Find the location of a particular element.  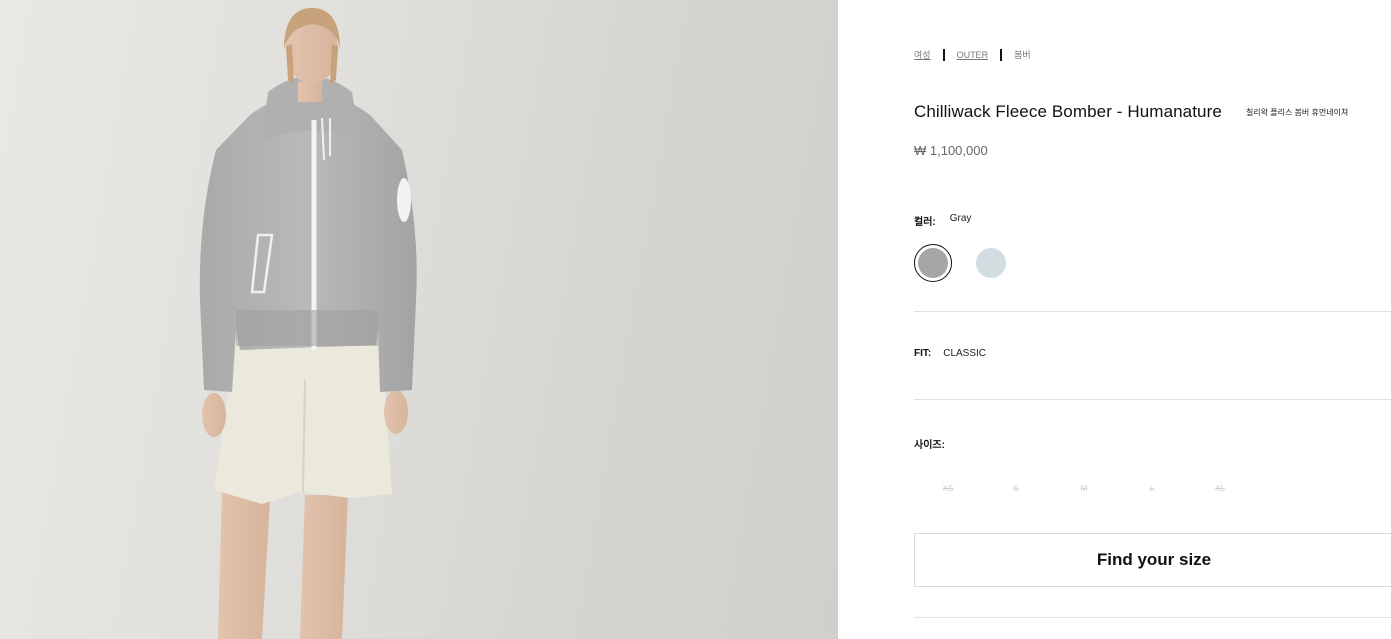

size-option-xl: XL is located at coordinates (1220, 488).